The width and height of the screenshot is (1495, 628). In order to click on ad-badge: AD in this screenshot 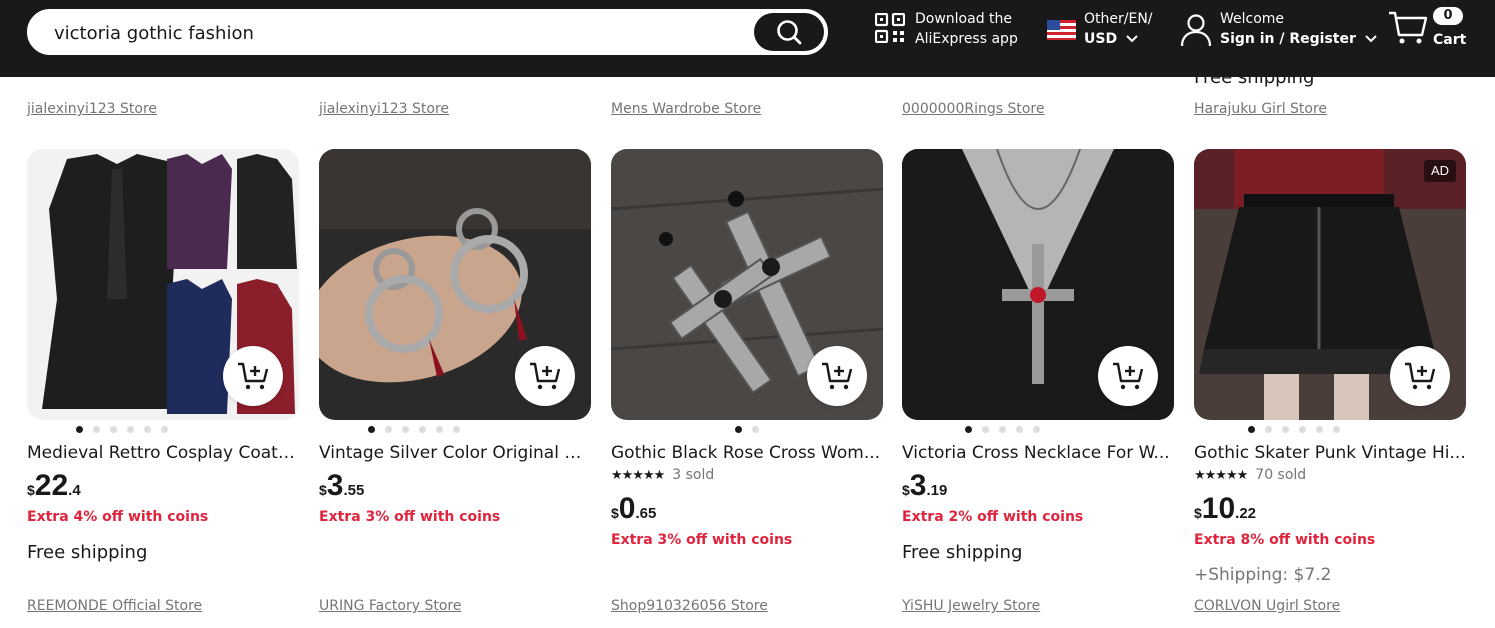, I will do `click(1440, 171)`.